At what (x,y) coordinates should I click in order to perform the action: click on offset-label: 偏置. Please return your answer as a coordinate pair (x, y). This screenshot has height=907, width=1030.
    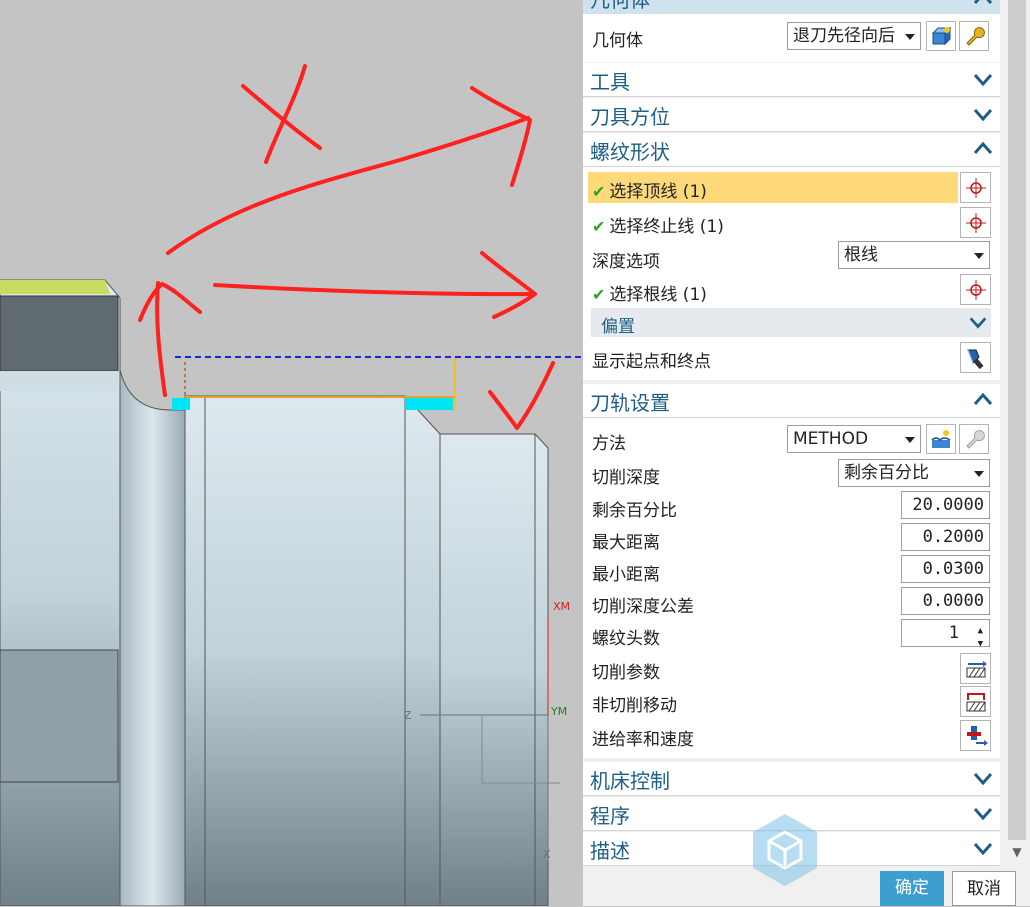
    Looking at the image, I should click on (618, 327).